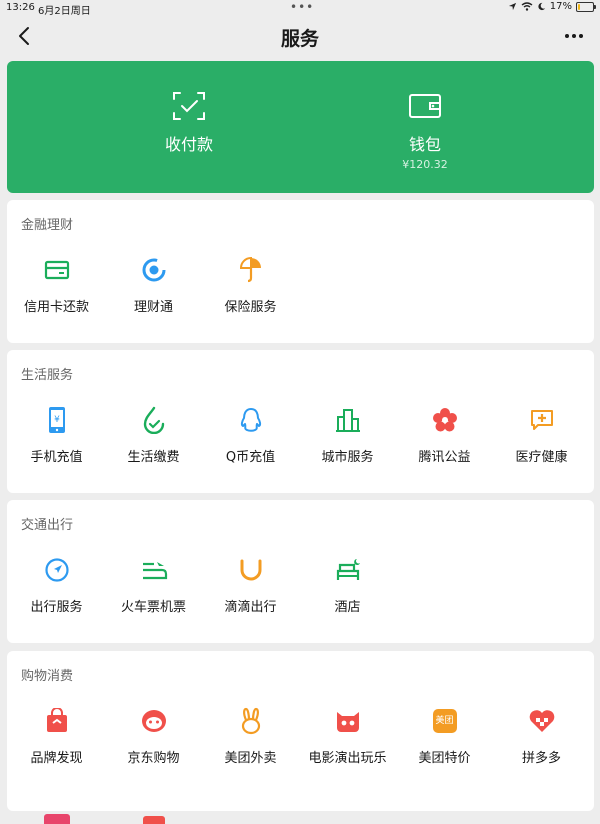 This screenshot has height=824, width=600. What do you see at coordinates (64, 11) in the screenshot?
I see `status-date: 6月2日周日` at bounding box center [64, 11].